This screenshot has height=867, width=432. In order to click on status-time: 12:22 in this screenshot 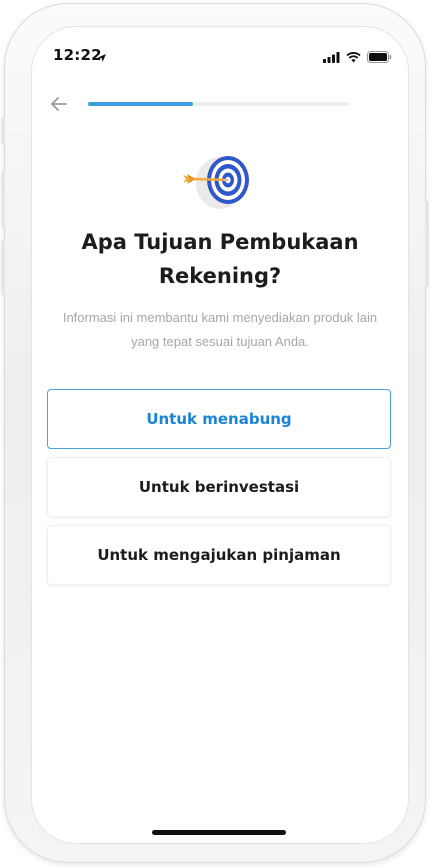, I will do `click(77, 55)`.